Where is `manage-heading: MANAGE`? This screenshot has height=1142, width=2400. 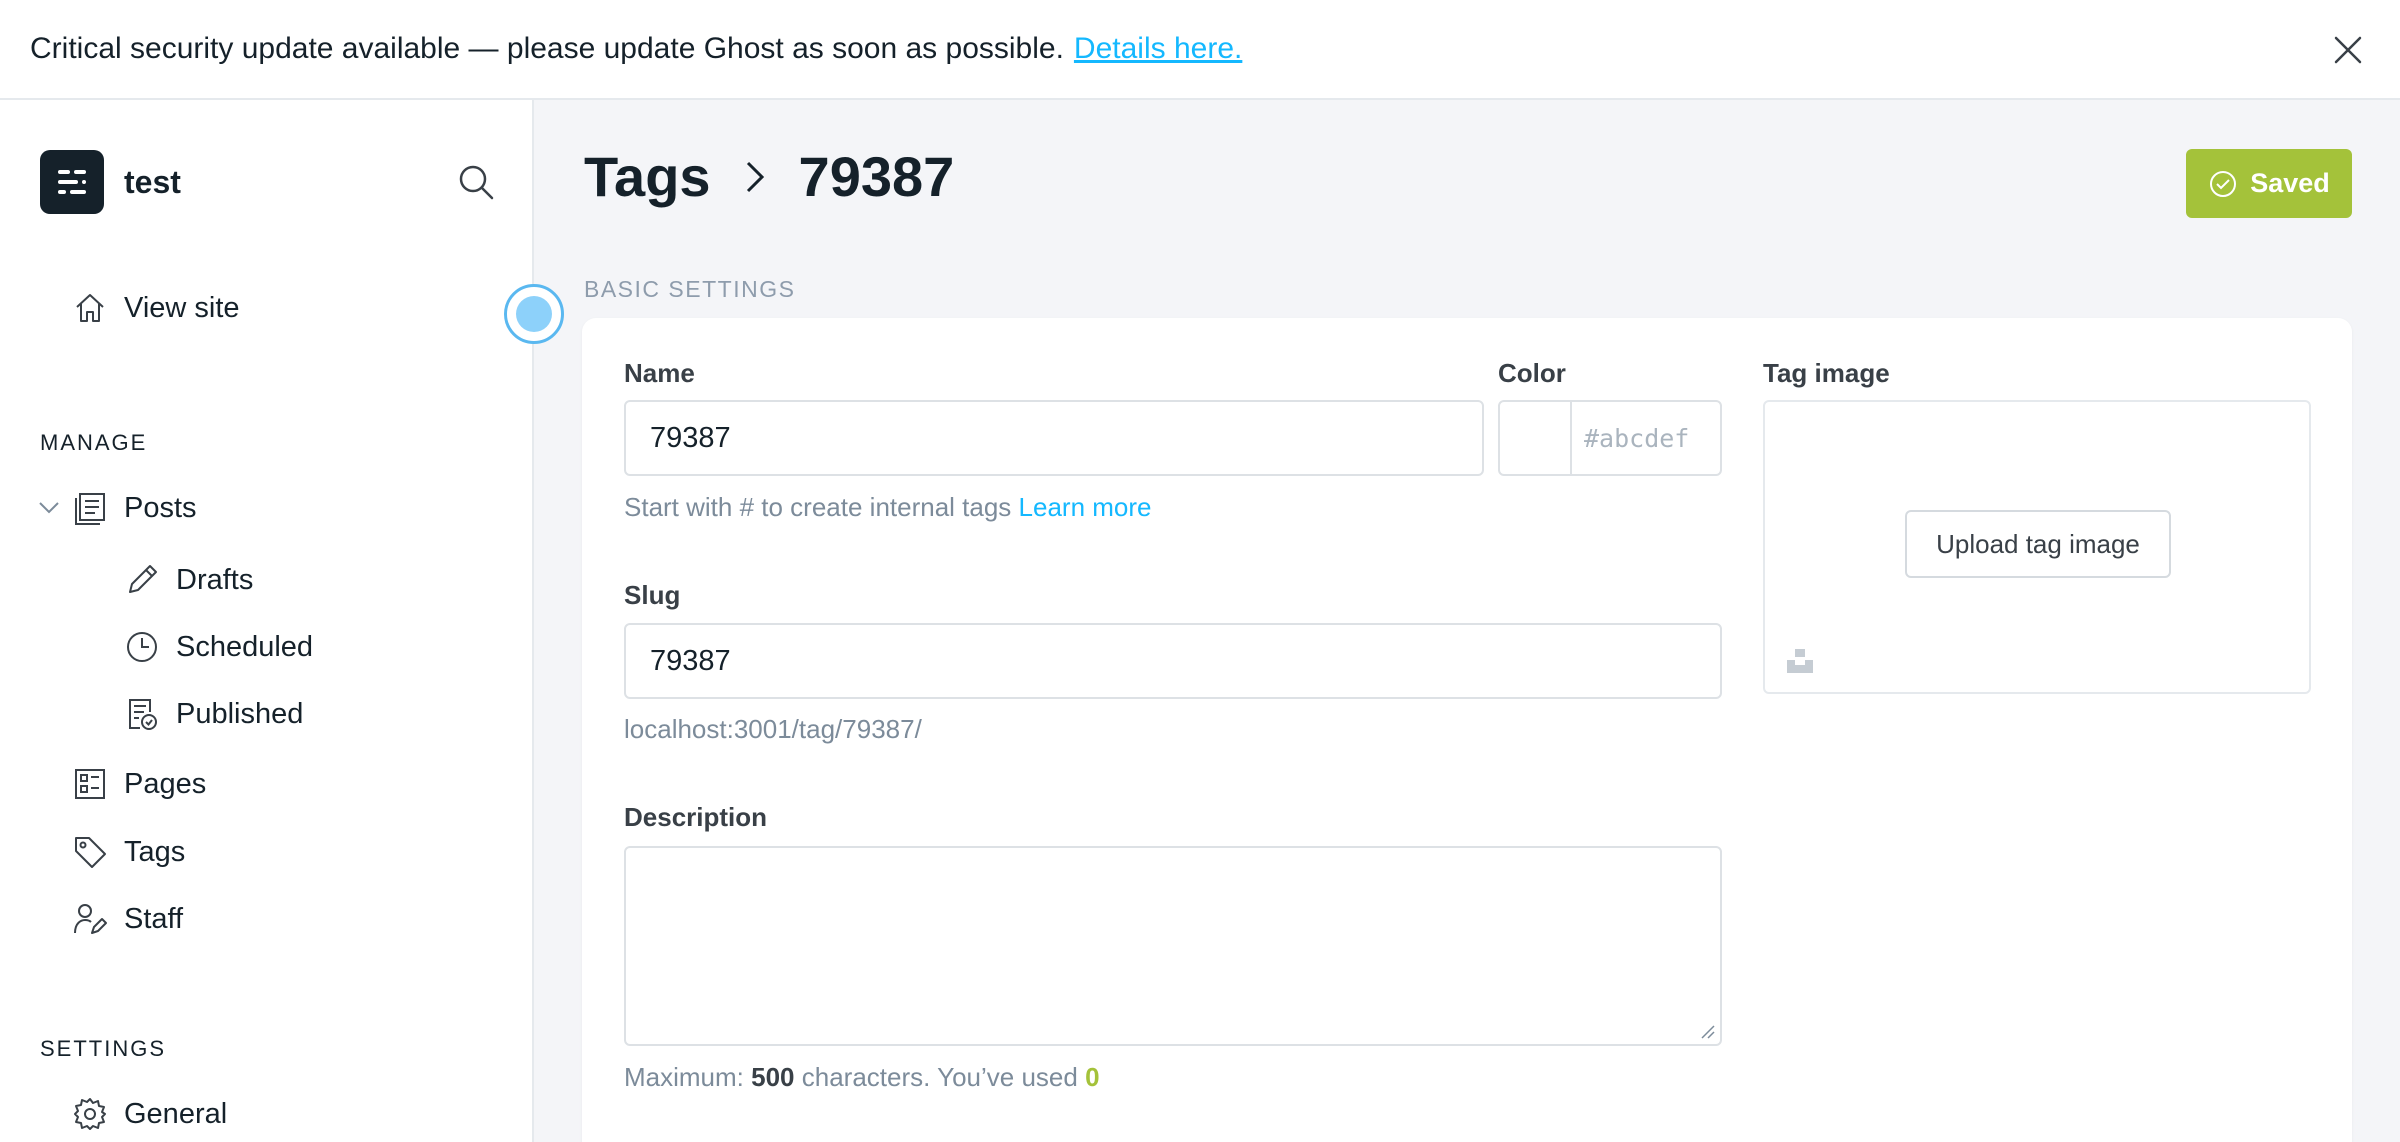
manage-heading: MANAGE is located at coordinates (94, 442).